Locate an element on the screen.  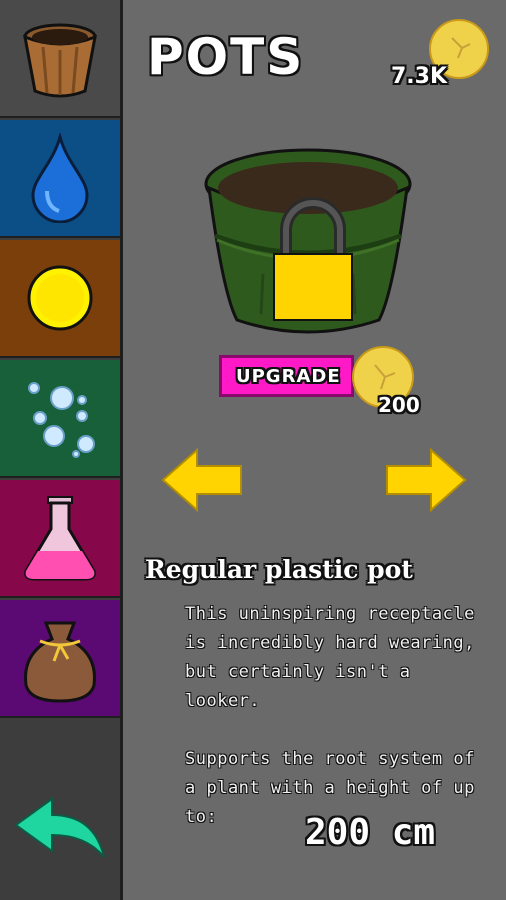
back-button is located at coordinates (60, 830).